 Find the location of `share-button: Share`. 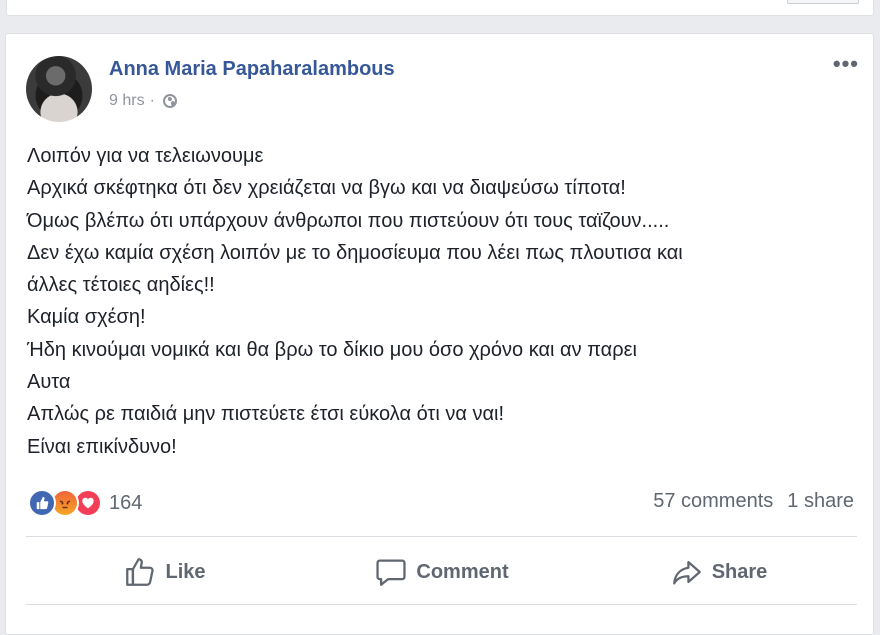

share-button: Share is located at coordinates (718, 572).